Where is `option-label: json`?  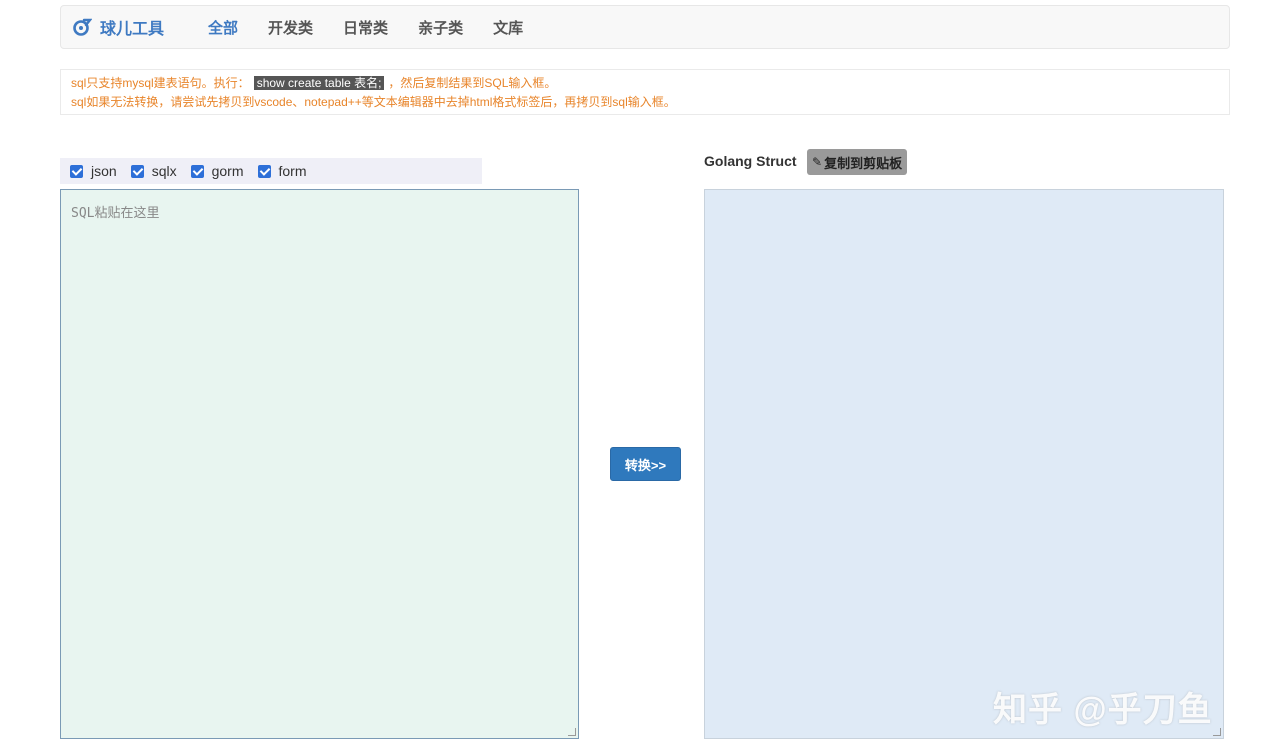 option-label: json is located at coordinates (104, 171).